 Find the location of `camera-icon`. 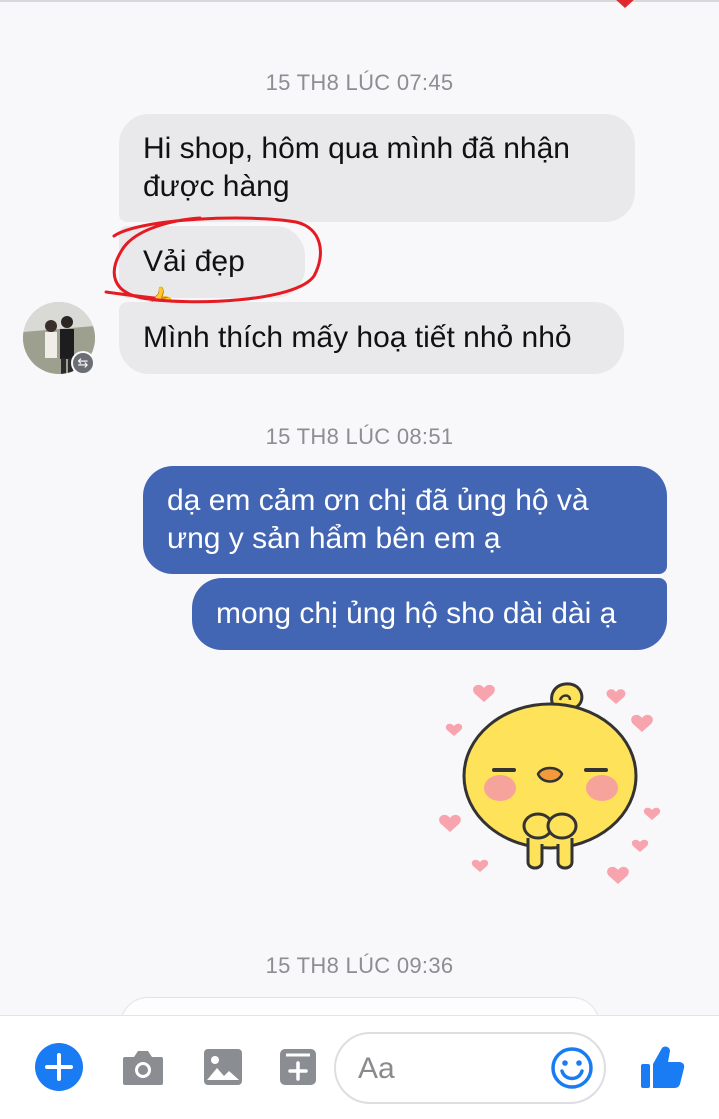

camera-icon is located at coordinates (143, 1067).